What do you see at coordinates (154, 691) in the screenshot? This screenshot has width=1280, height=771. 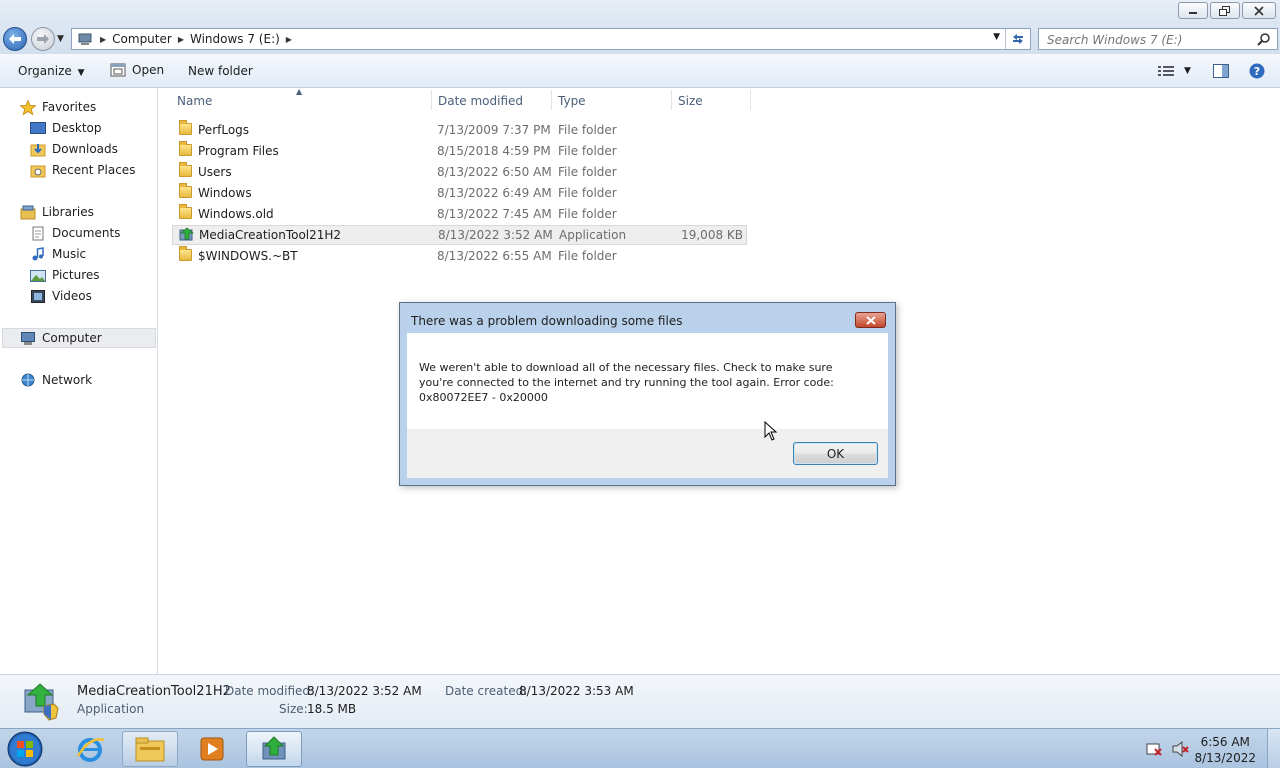 I see `details-file-name: MediaCreationTool21H2` at bounding box center [154, 691].